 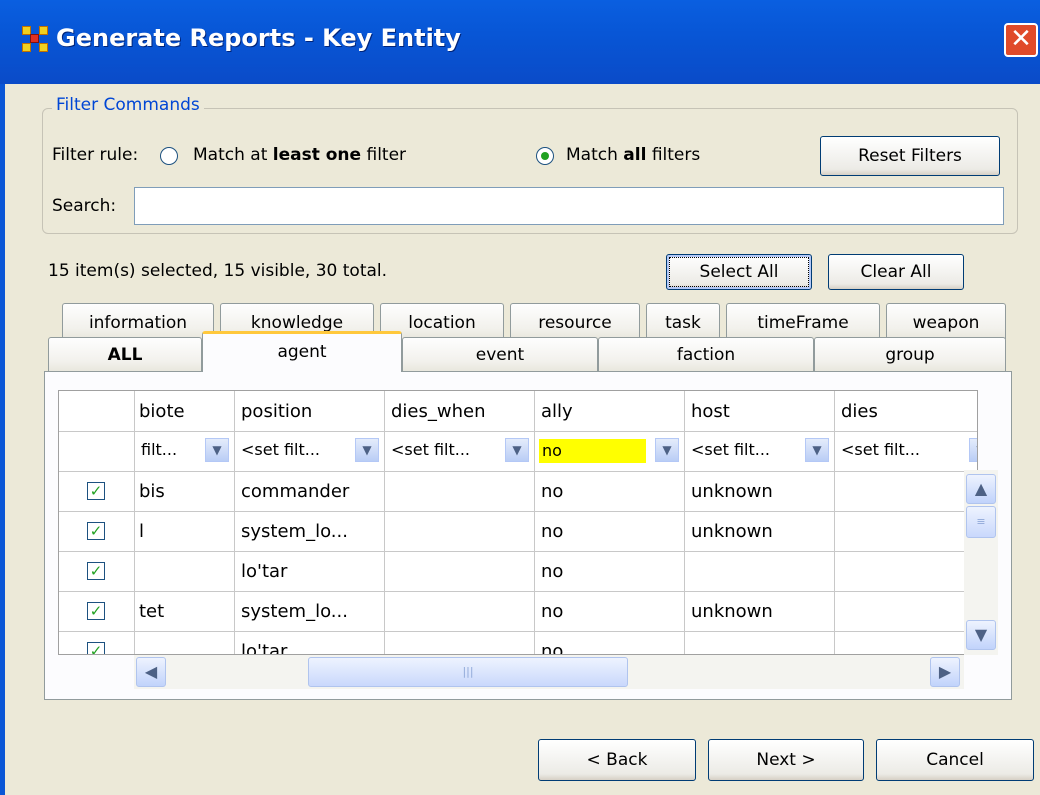 What do you see at coordinates (468, 672) in the screenshot?
I see `horizontal-scroll-thumb: |||` at bounding box center [468, 672].